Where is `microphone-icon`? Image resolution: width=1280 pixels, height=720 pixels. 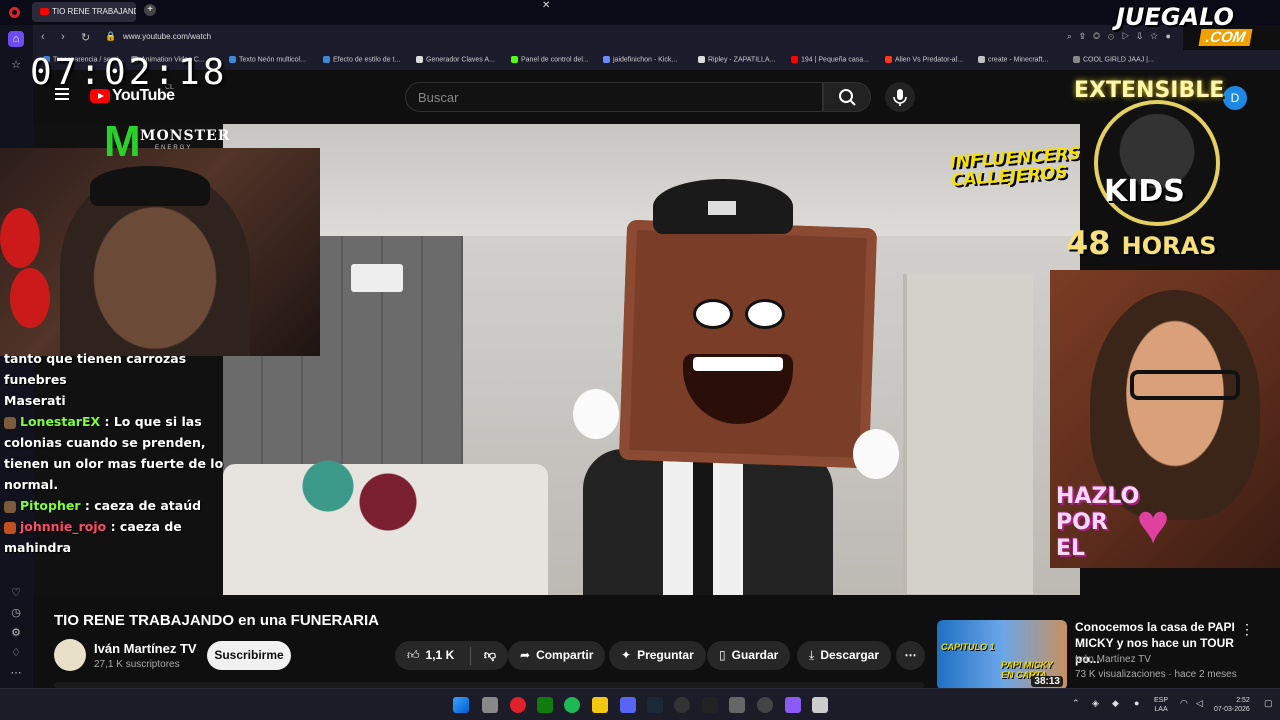
microphone-icon is located at coordinates (900, 97).